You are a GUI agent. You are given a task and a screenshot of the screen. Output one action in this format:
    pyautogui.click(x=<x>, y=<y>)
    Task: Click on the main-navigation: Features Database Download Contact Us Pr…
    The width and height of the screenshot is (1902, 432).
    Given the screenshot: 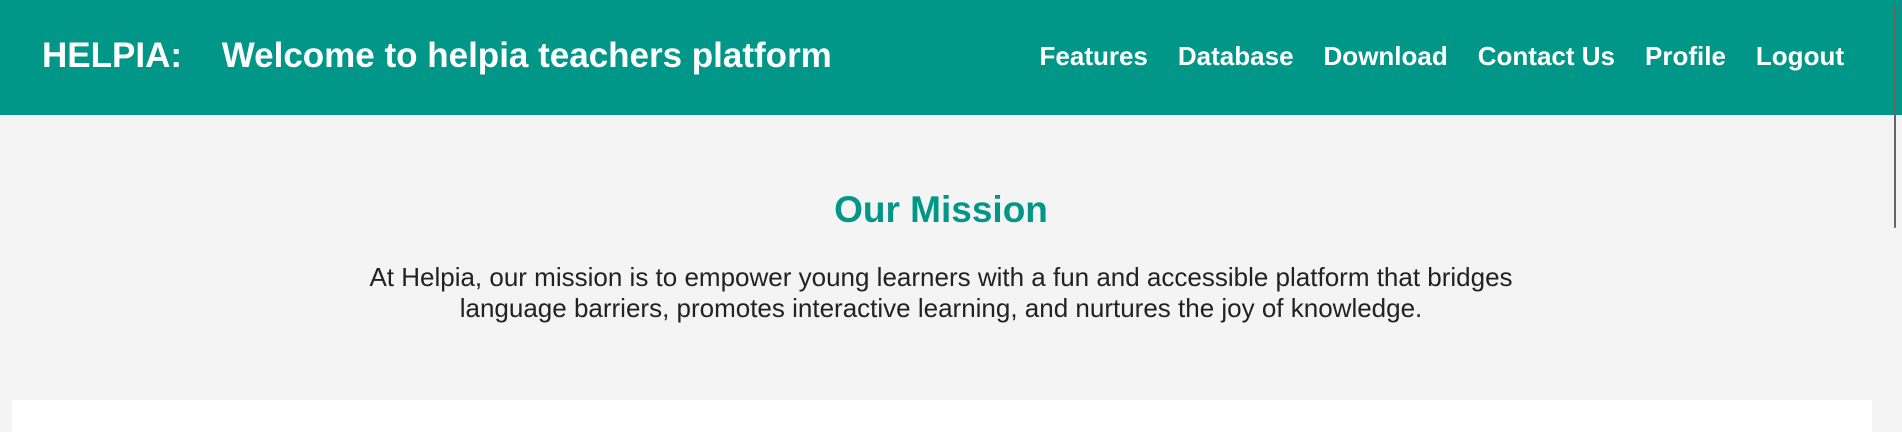 What is the action you would take?
    pyautogui.click(x=1442, y=56)
    